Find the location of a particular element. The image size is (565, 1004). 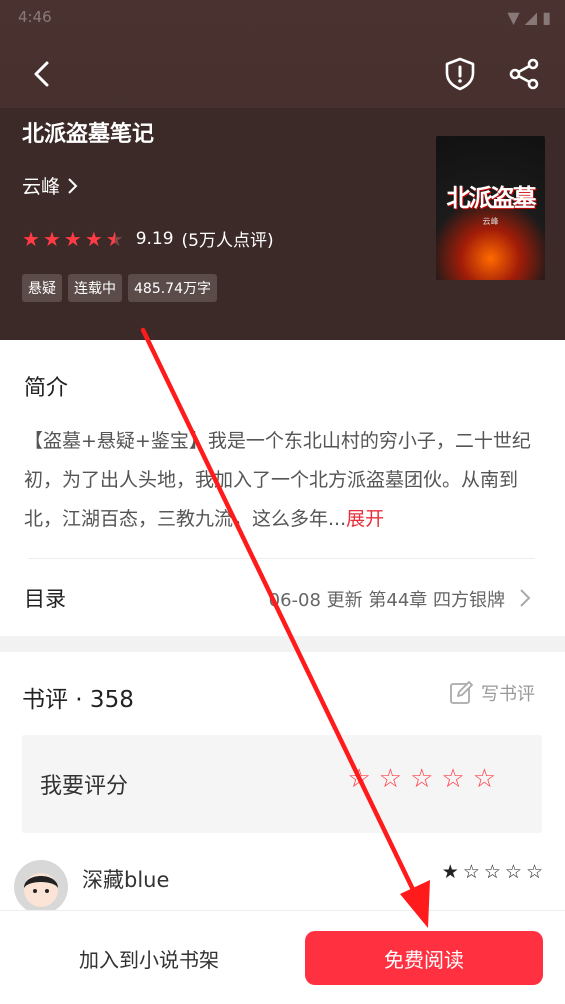

write-review-button: 写书评 is located at coordinates (492, 693).